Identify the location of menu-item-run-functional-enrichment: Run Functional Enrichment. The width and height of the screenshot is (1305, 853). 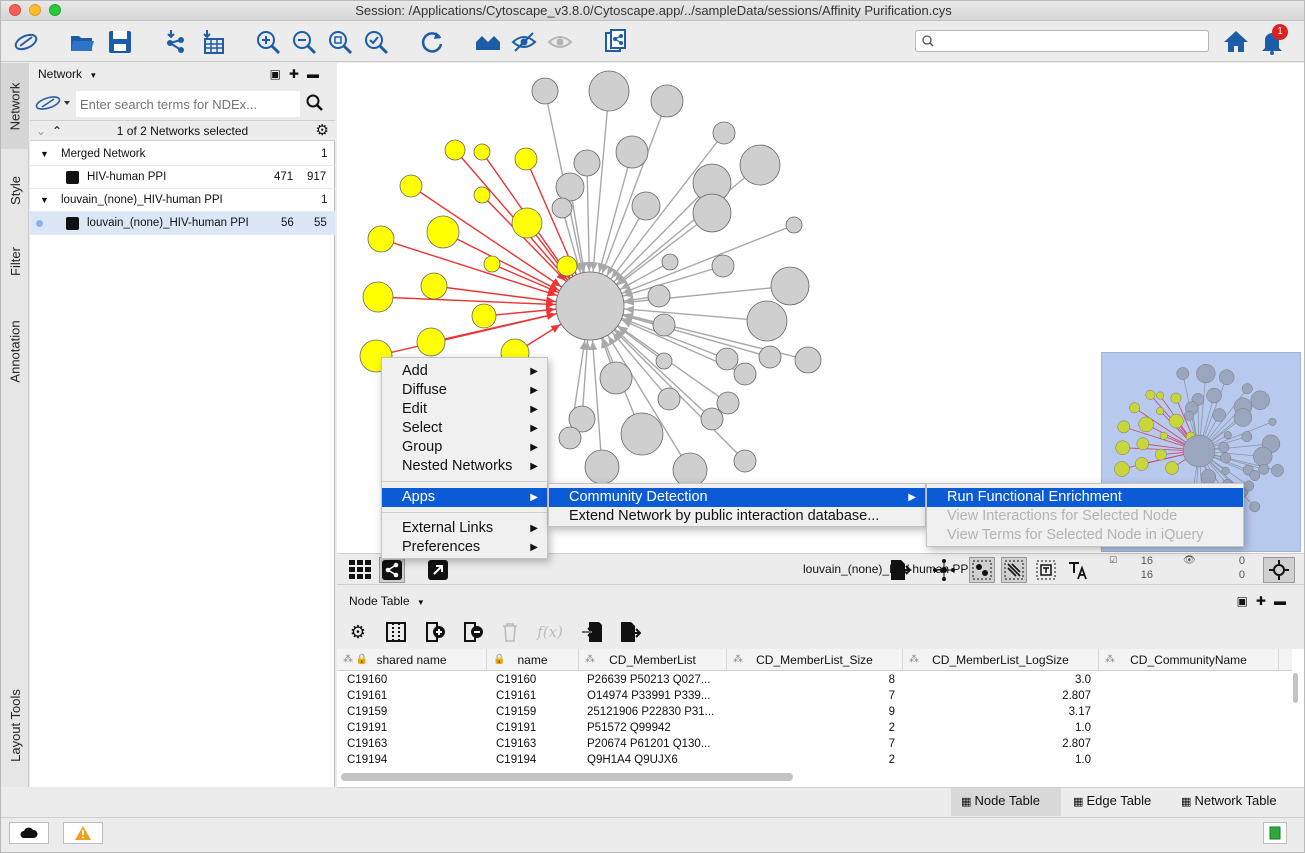
(1085, 497).